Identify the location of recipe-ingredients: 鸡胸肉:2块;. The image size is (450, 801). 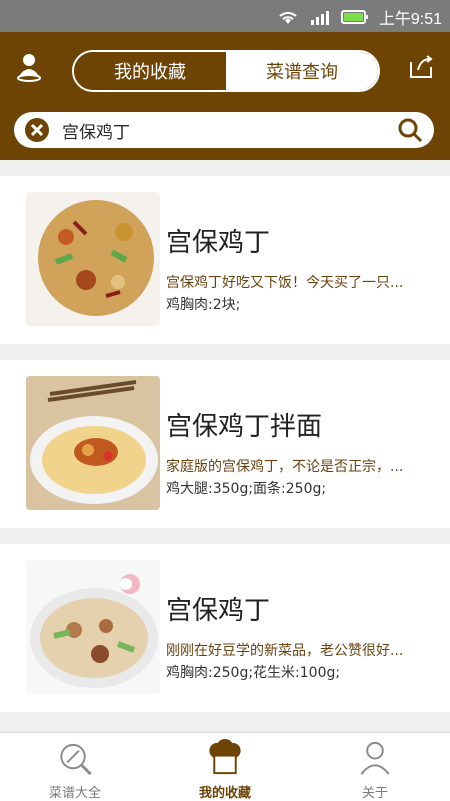
(203, 305).